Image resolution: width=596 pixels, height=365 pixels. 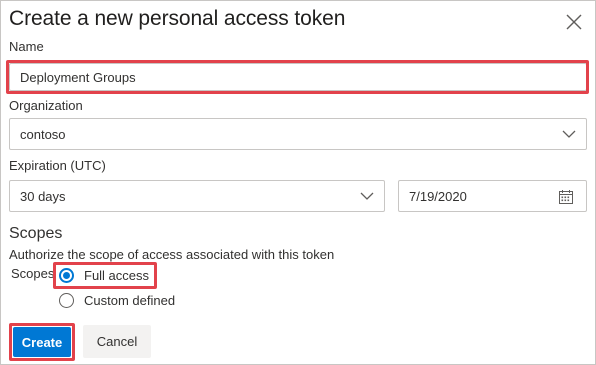 I want to click on organization-label: Organization, so click(x=46, y=105).